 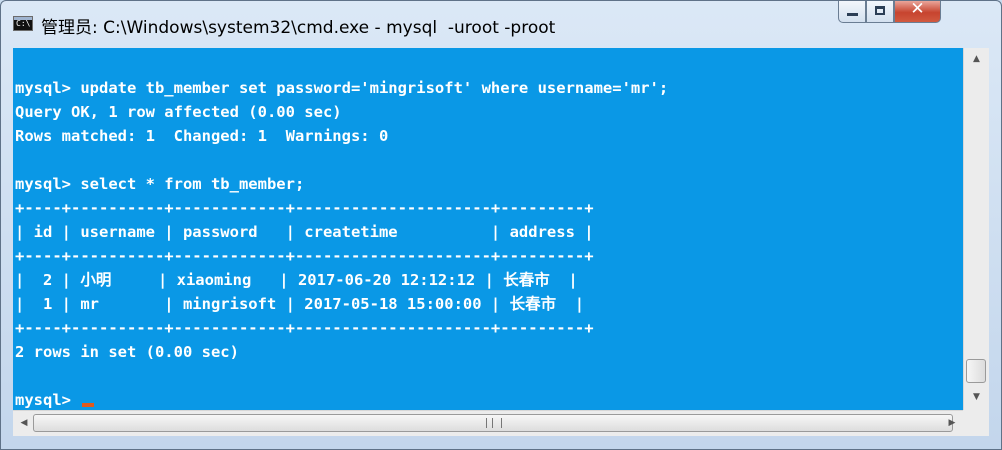 I want to click on console-line: 2 rows in set (0.00 sec), so click(x=127, y=352).